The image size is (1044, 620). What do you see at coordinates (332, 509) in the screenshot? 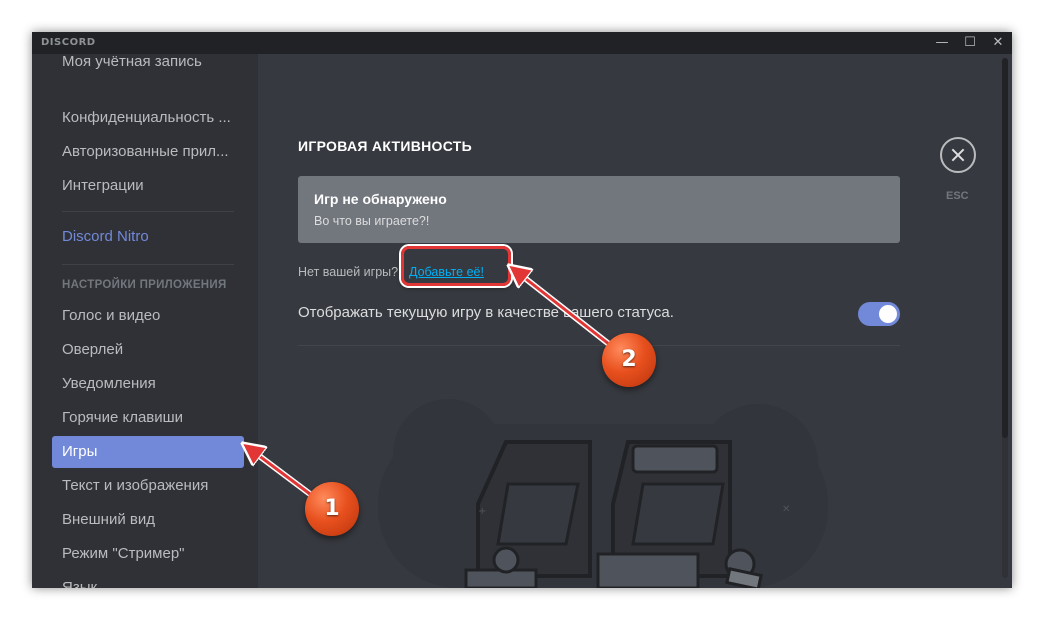
I see `step-marker-1: 1` at bounding box center [332, 509].